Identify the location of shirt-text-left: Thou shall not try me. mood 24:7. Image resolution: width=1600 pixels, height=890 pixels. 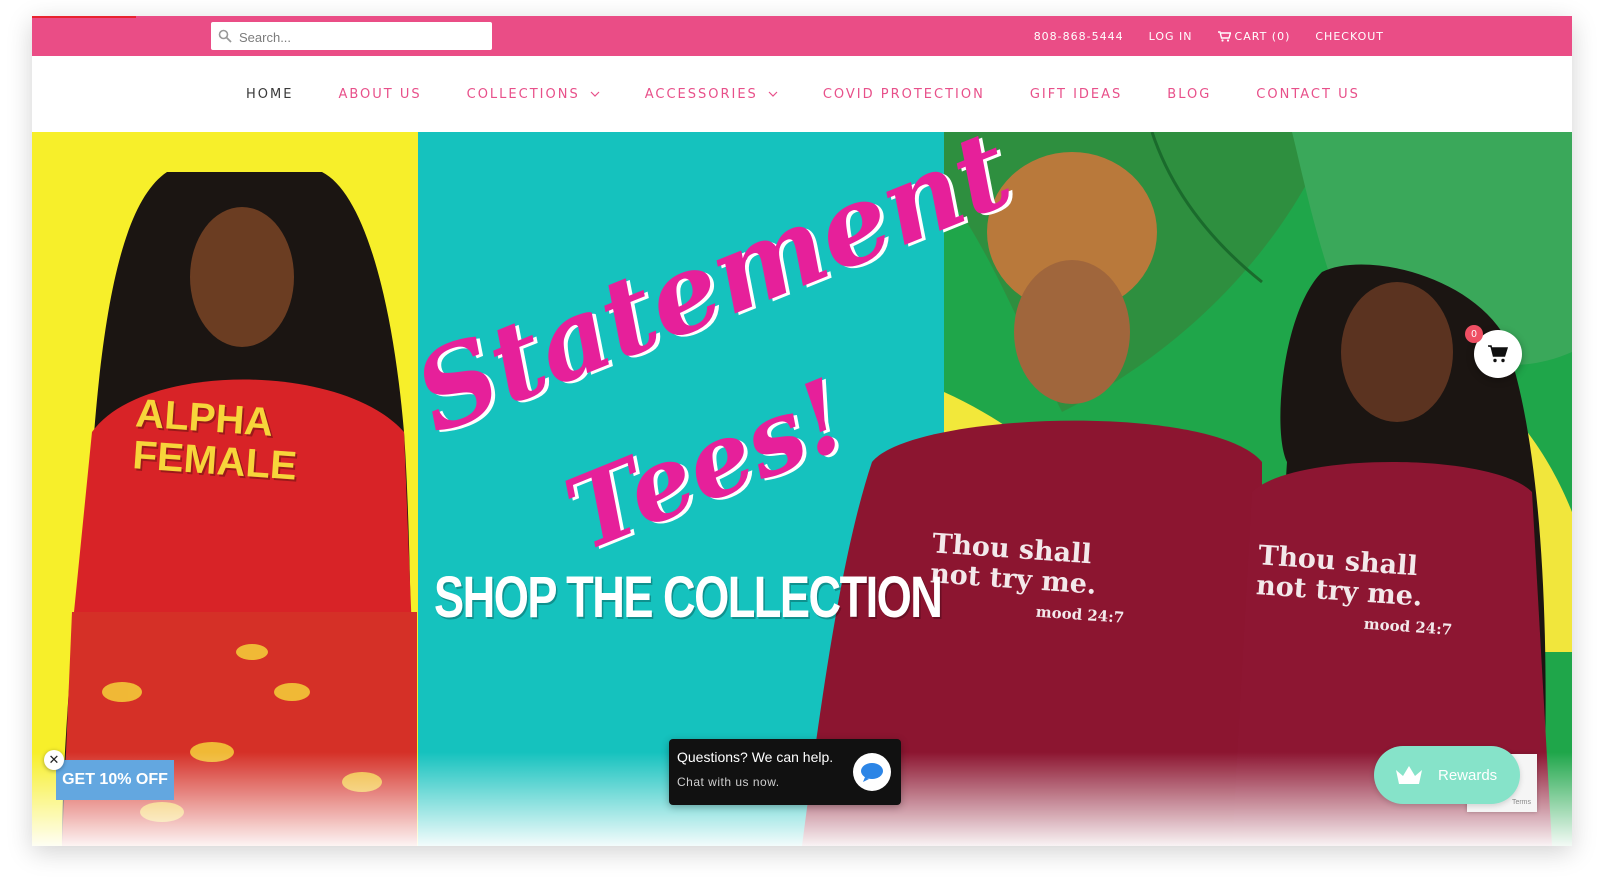
(1027, 577).